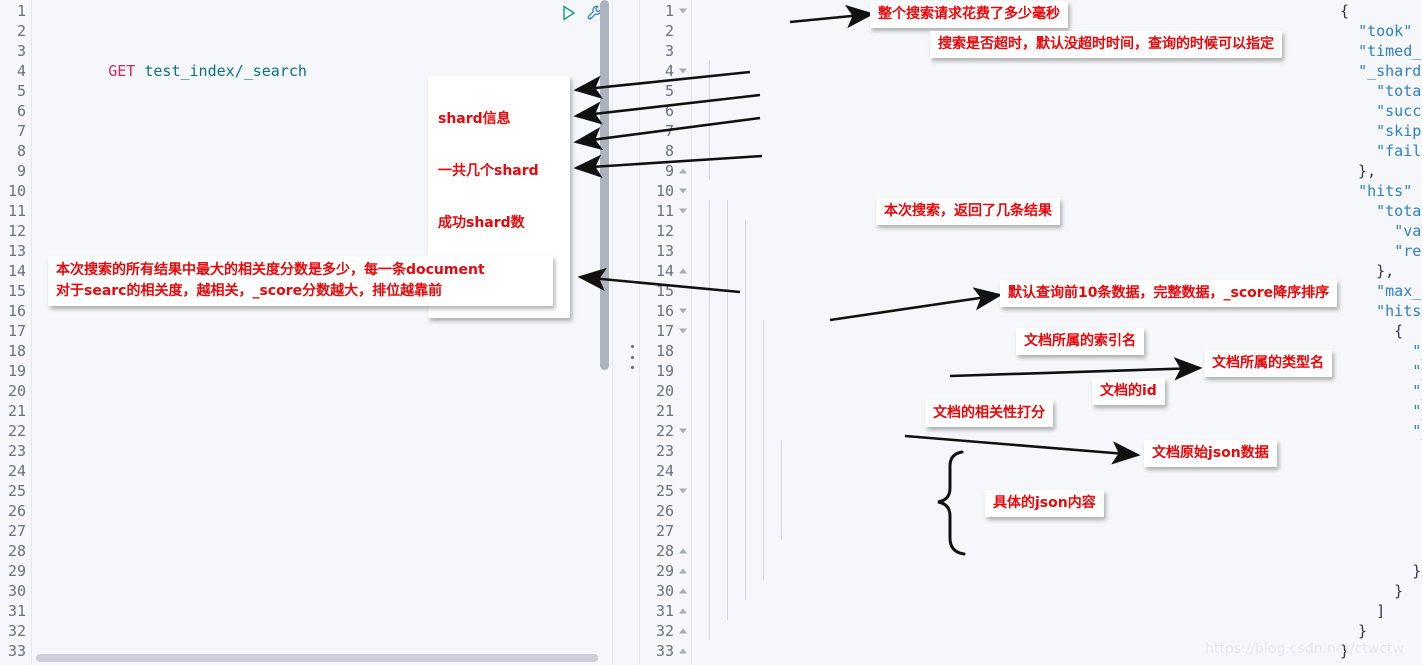 The height and width of the screenshot is (665, 1422). I want to click on code-line: "total" : 1,, so click(1399, 91).